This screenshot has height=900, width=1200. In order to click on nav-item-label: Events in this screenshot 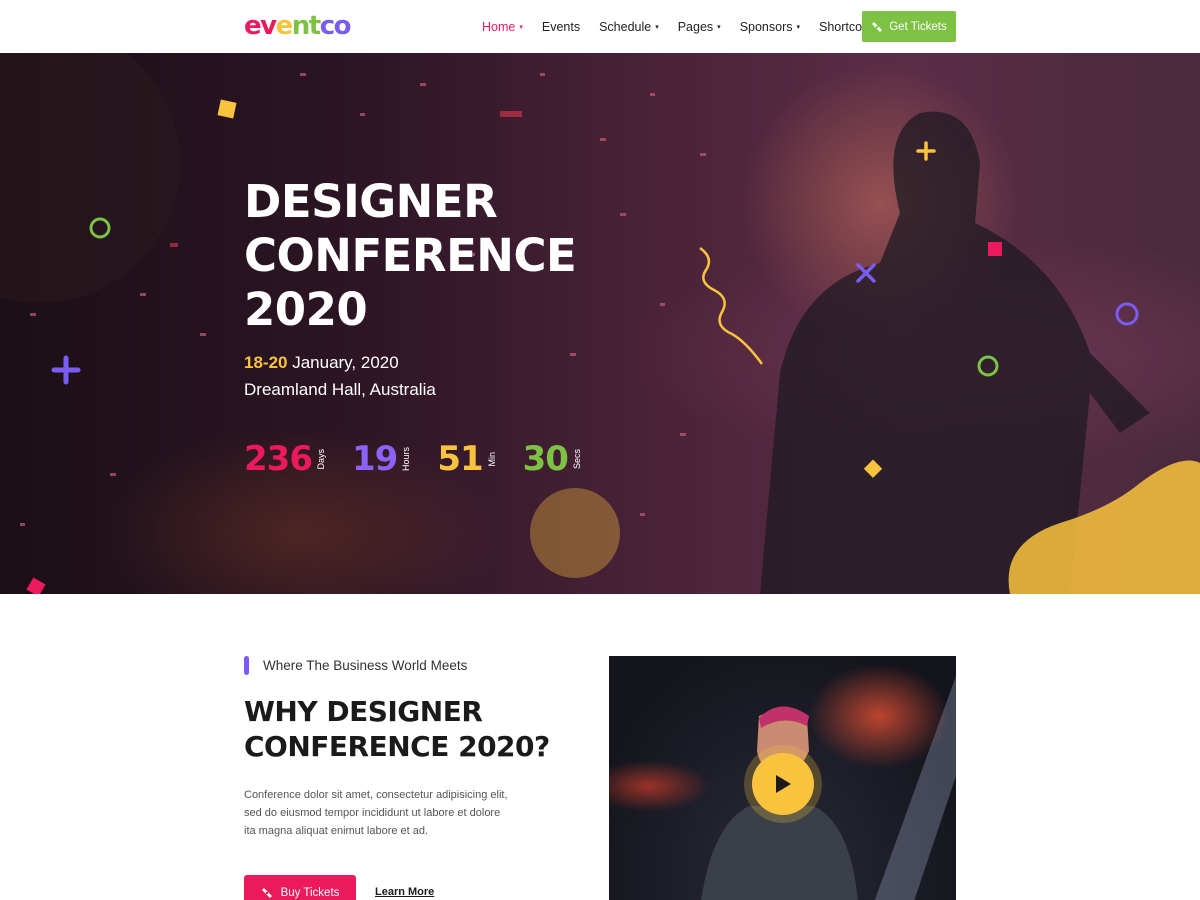, I will do `click(561, 26)`.